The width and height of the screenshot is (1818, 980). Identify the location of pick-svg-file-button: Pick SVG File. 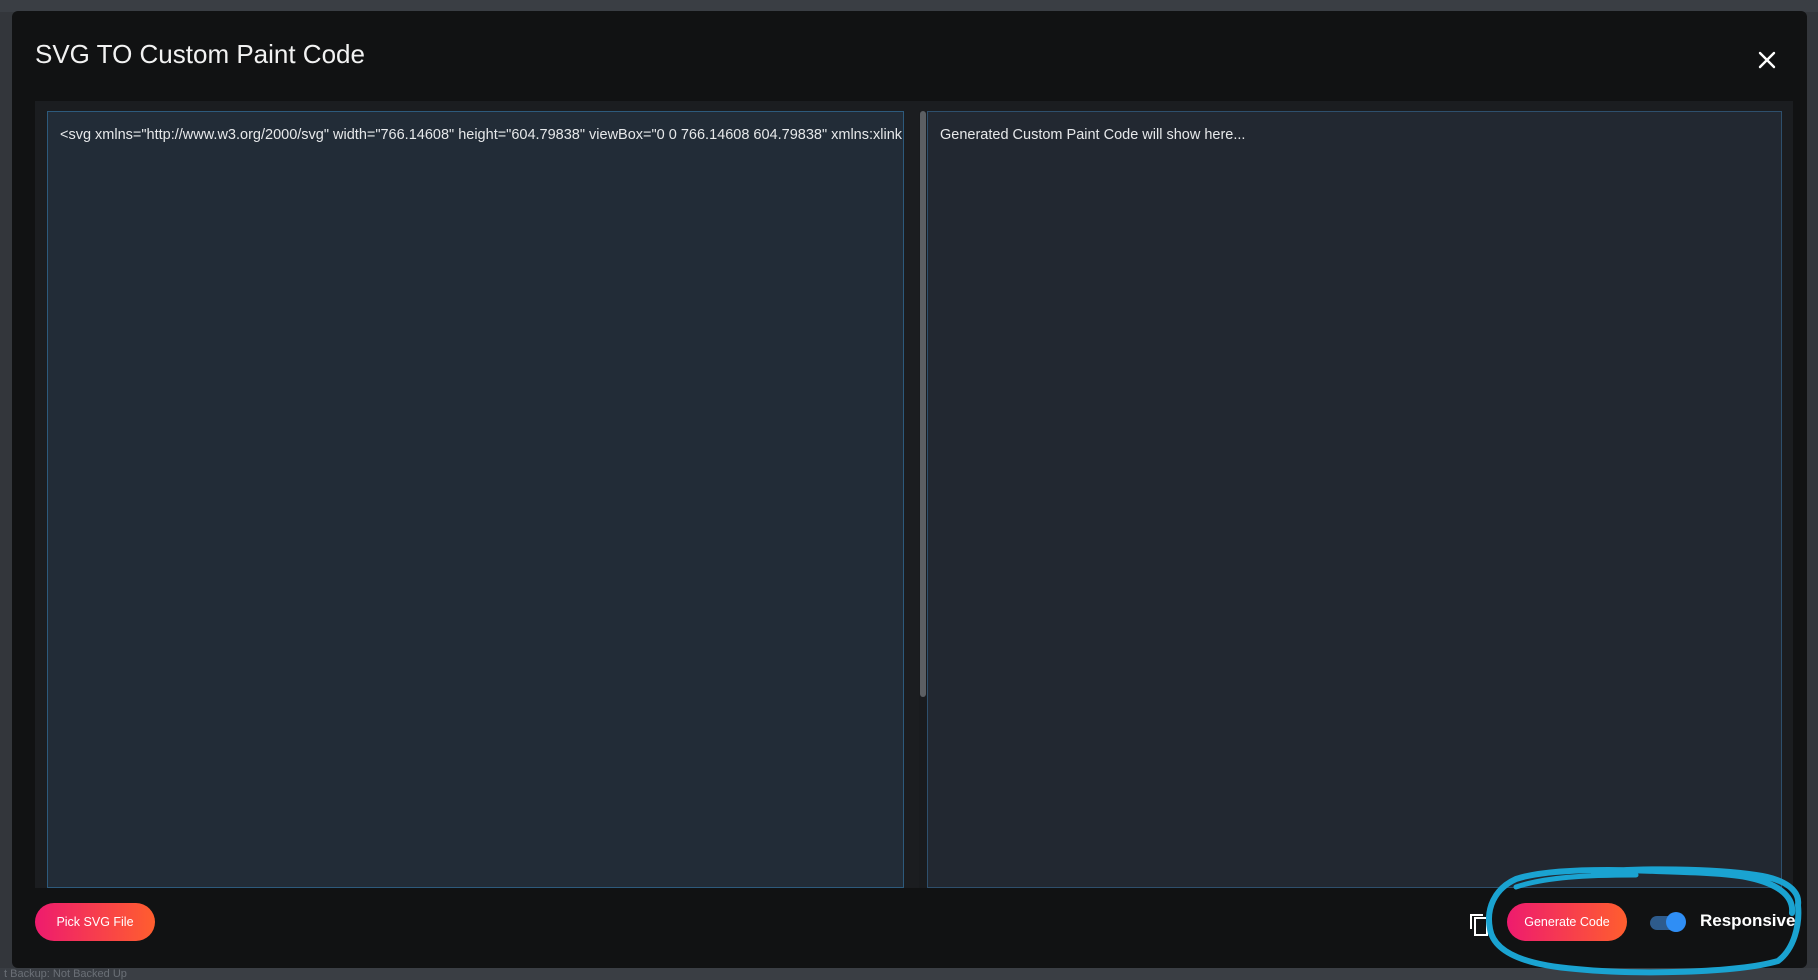
(95, 922).